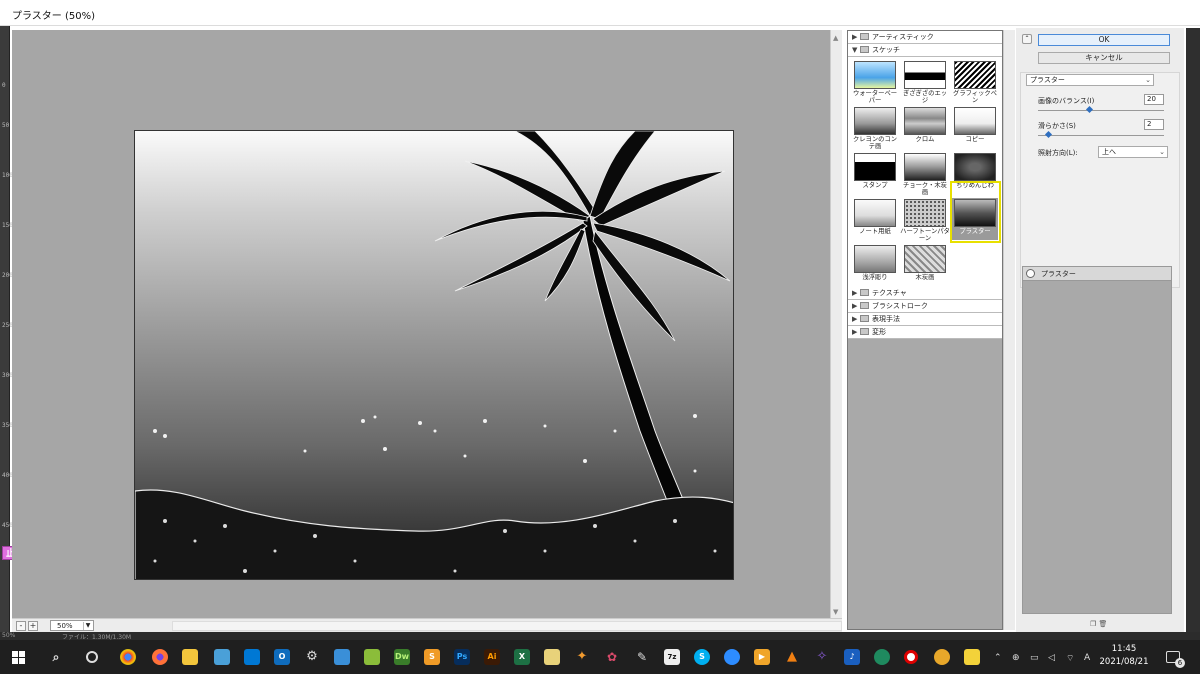 Image resolution: width=1200 pixels, height=674 pixels. I want to click on thumb-charcoal: 木炭画, so click(925, 265).